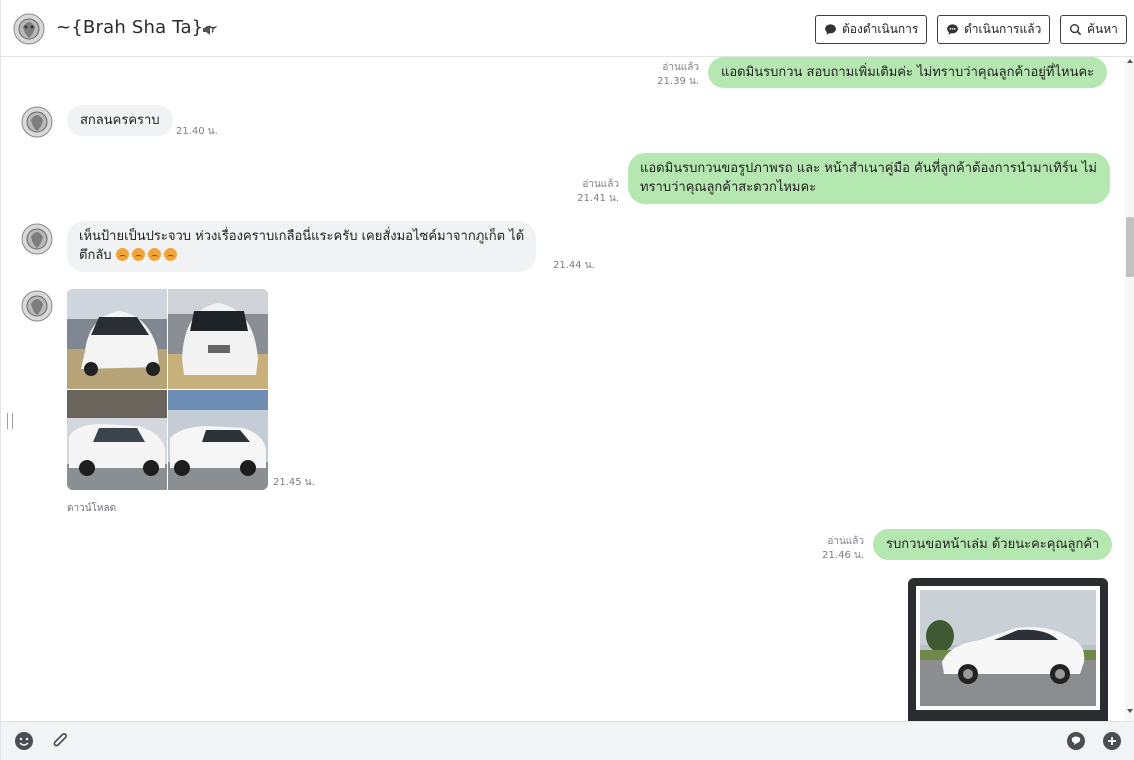 The image size is (1134, 760). Describe the element at coordinates (209, 30) in the screenshot. I see `speaker-icon` at that location.